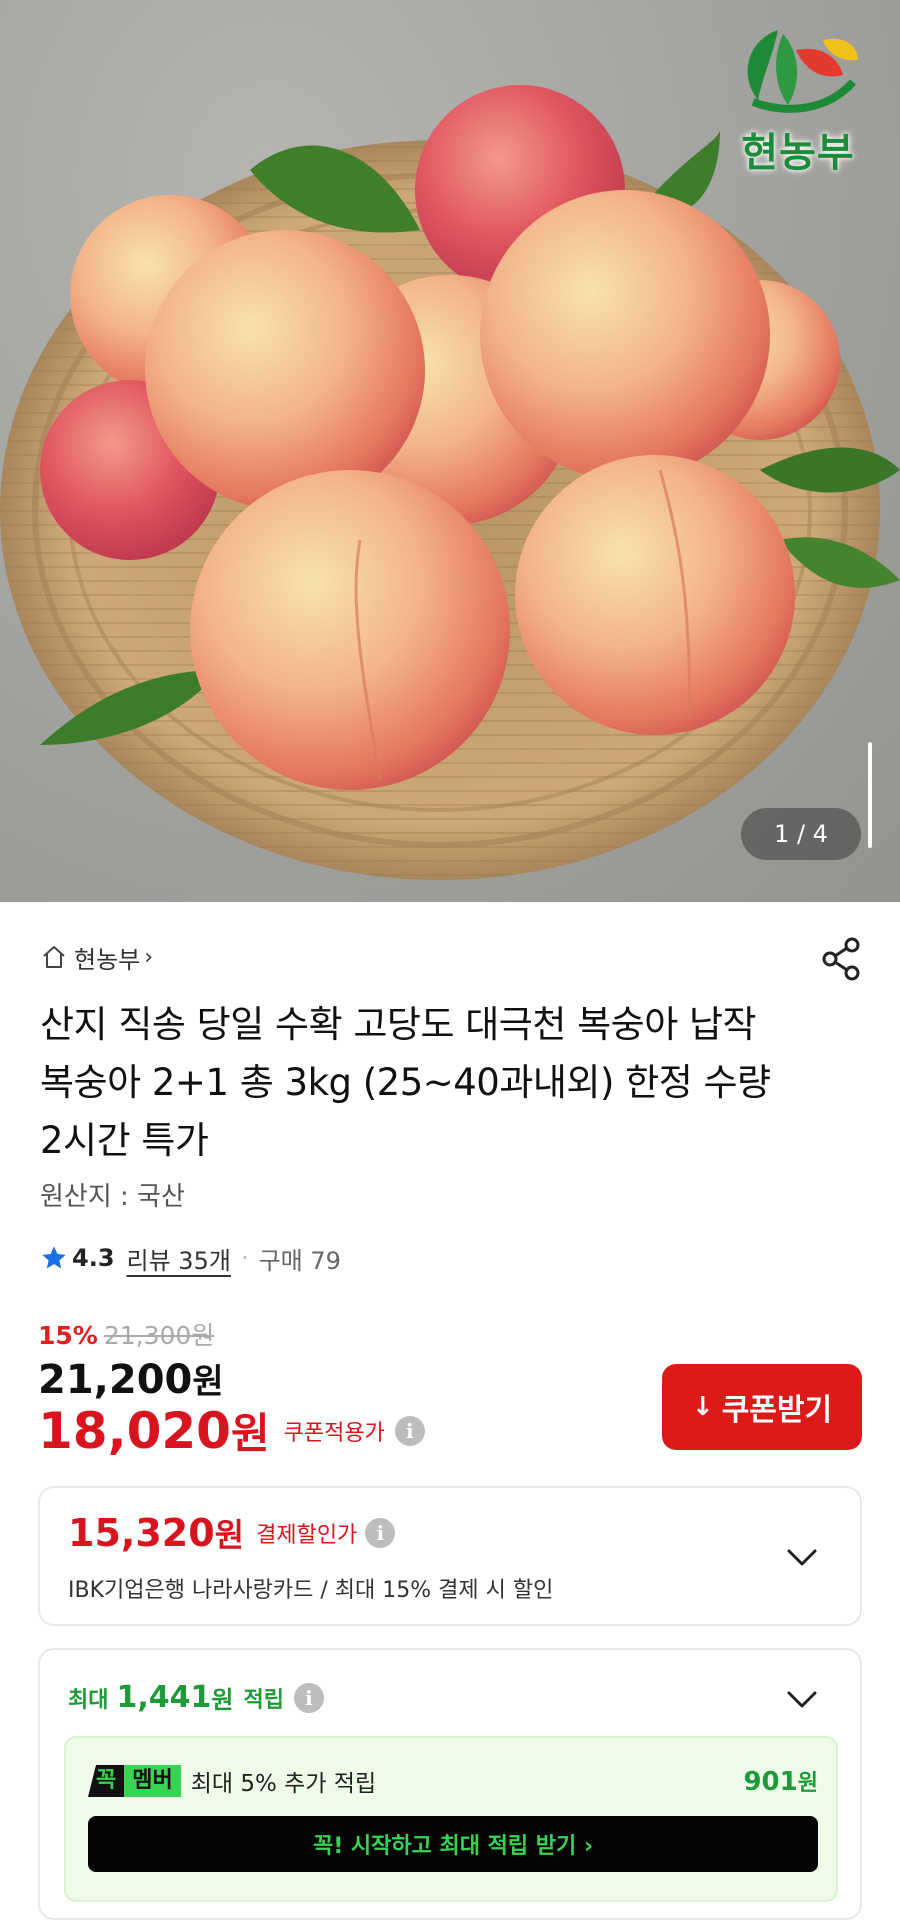 Image resolution: width=900 pixels, height=1927 pixels. What do you see at coordinates (263, 1700) in the screenshot?
I see `points-suffix: 적립` at bounding box center [263, 1700].